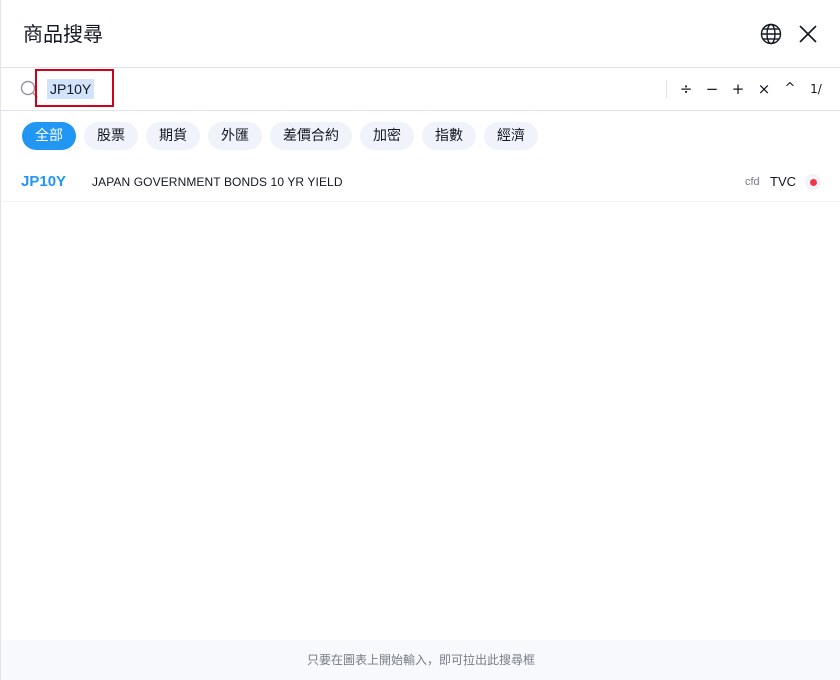 The width and height of the screenshot is (840, 680). What do you see at coordinates (666, 89) in the screenshot?
I see `operator-divider` at bounding box center [666, 89].